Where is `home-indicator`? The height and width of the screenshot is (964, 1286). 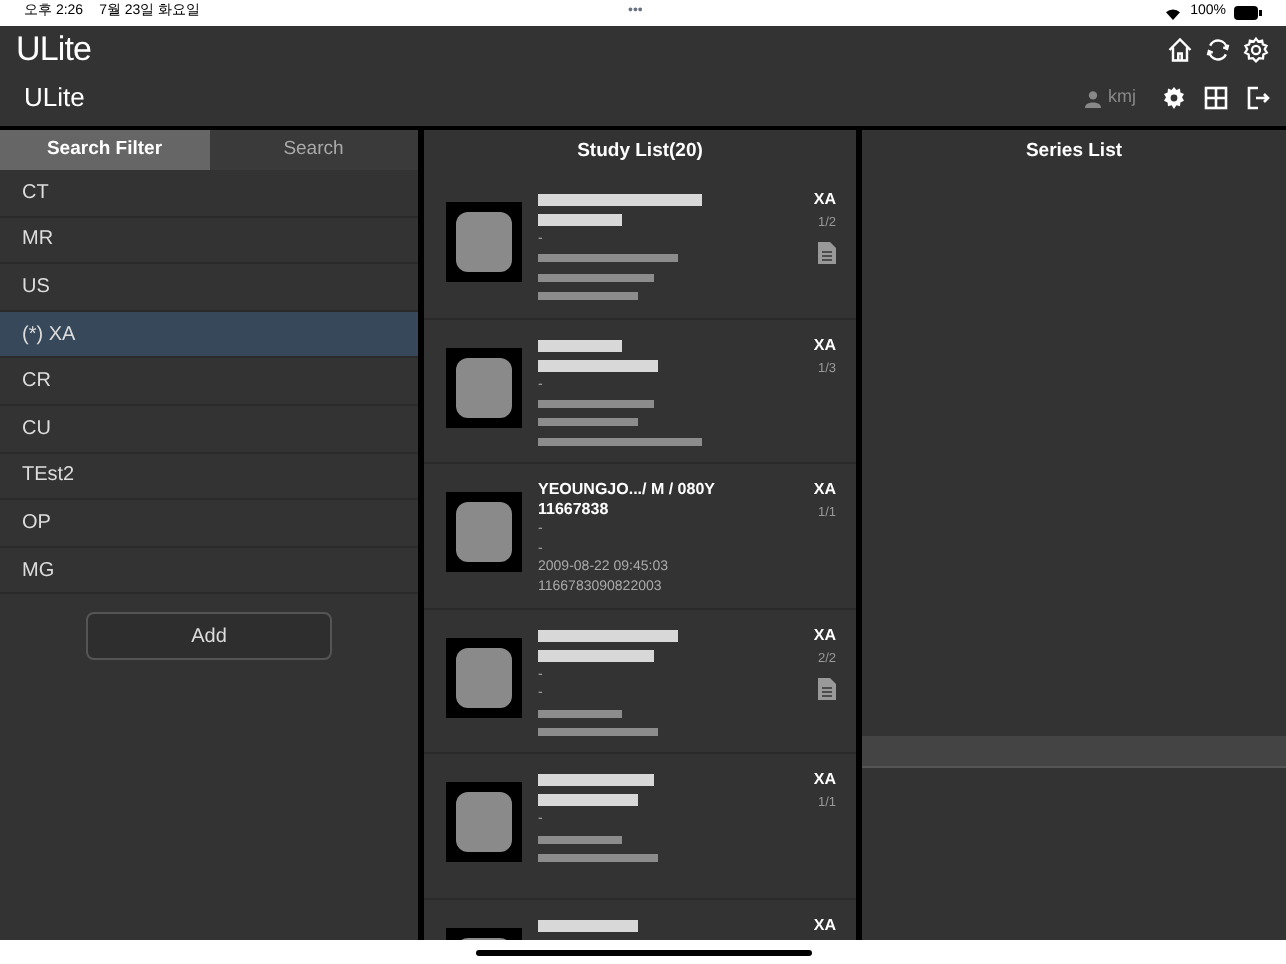 home-indicator is located at coordinates (643, 952).